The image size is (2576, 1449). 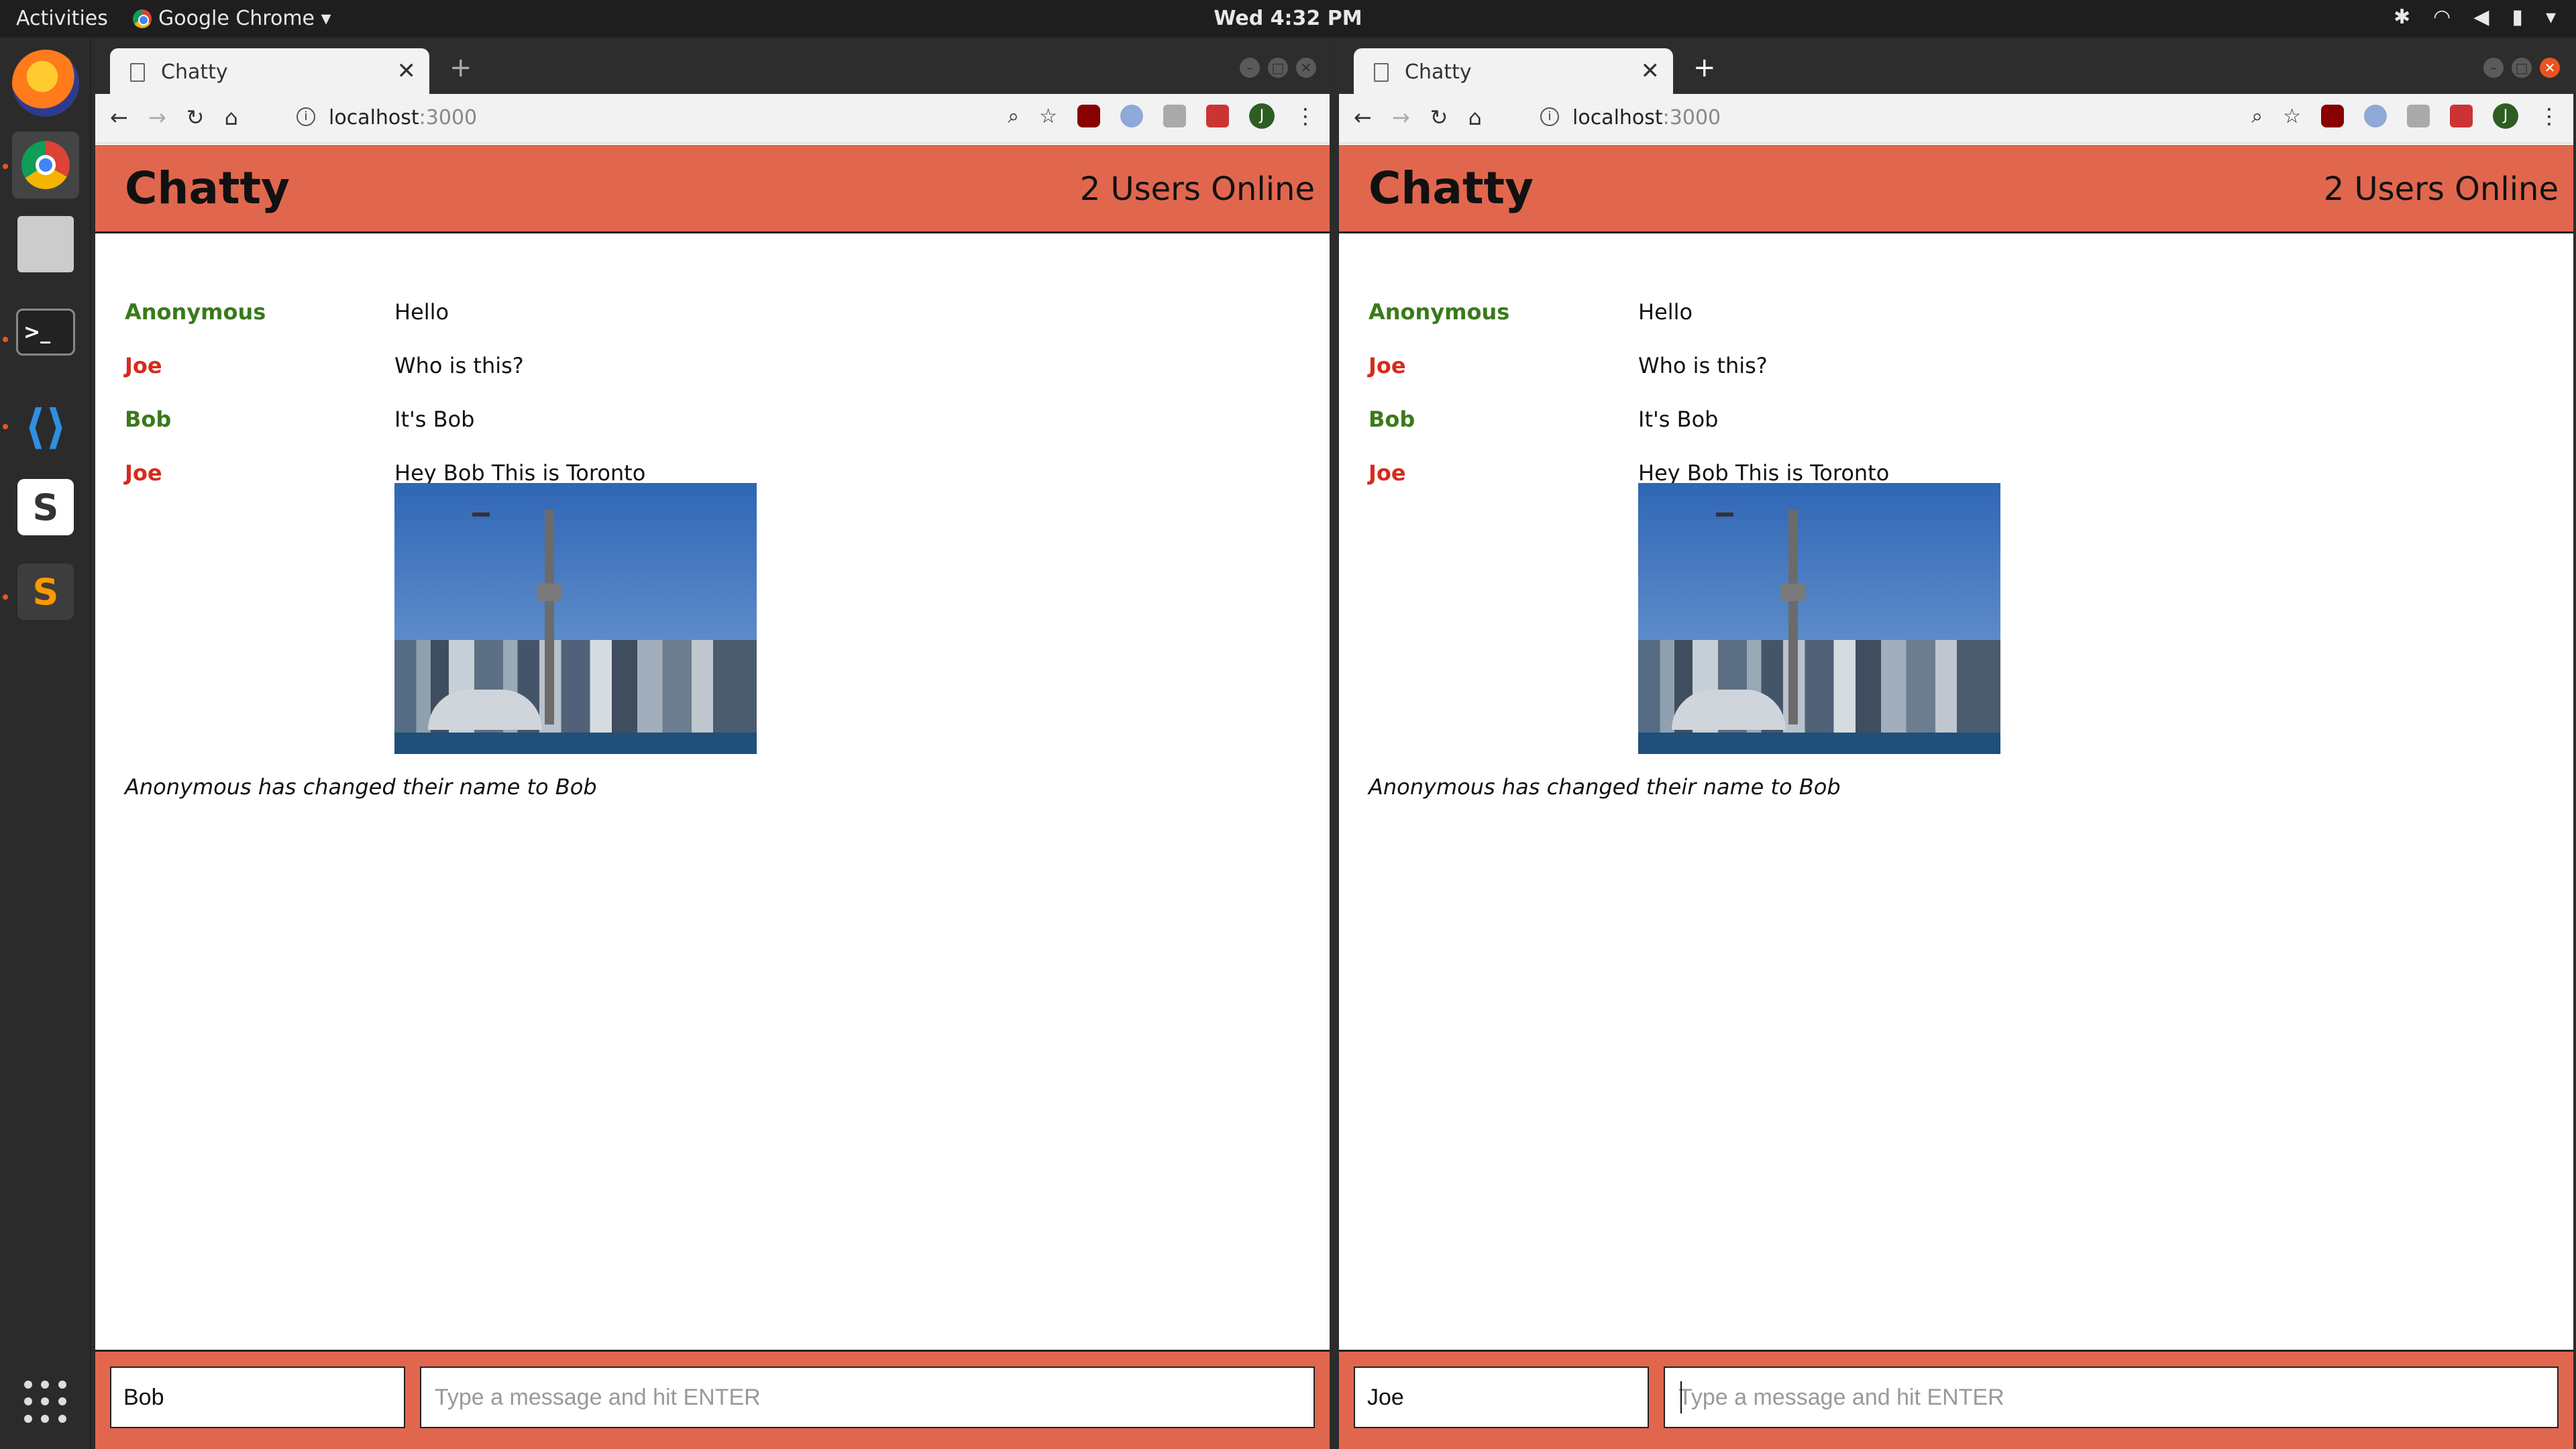 What do you see at coordinates (2402, 17) in the screenshot?
I see `settings-icon: ✱` at bounding box center [2402, 17].